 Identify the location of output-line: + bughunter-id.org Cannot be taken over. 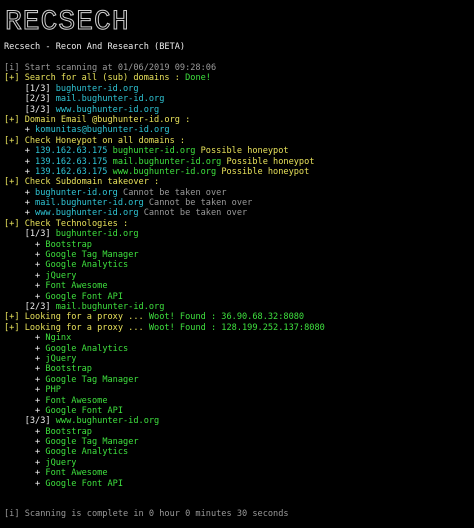
(239, 193).